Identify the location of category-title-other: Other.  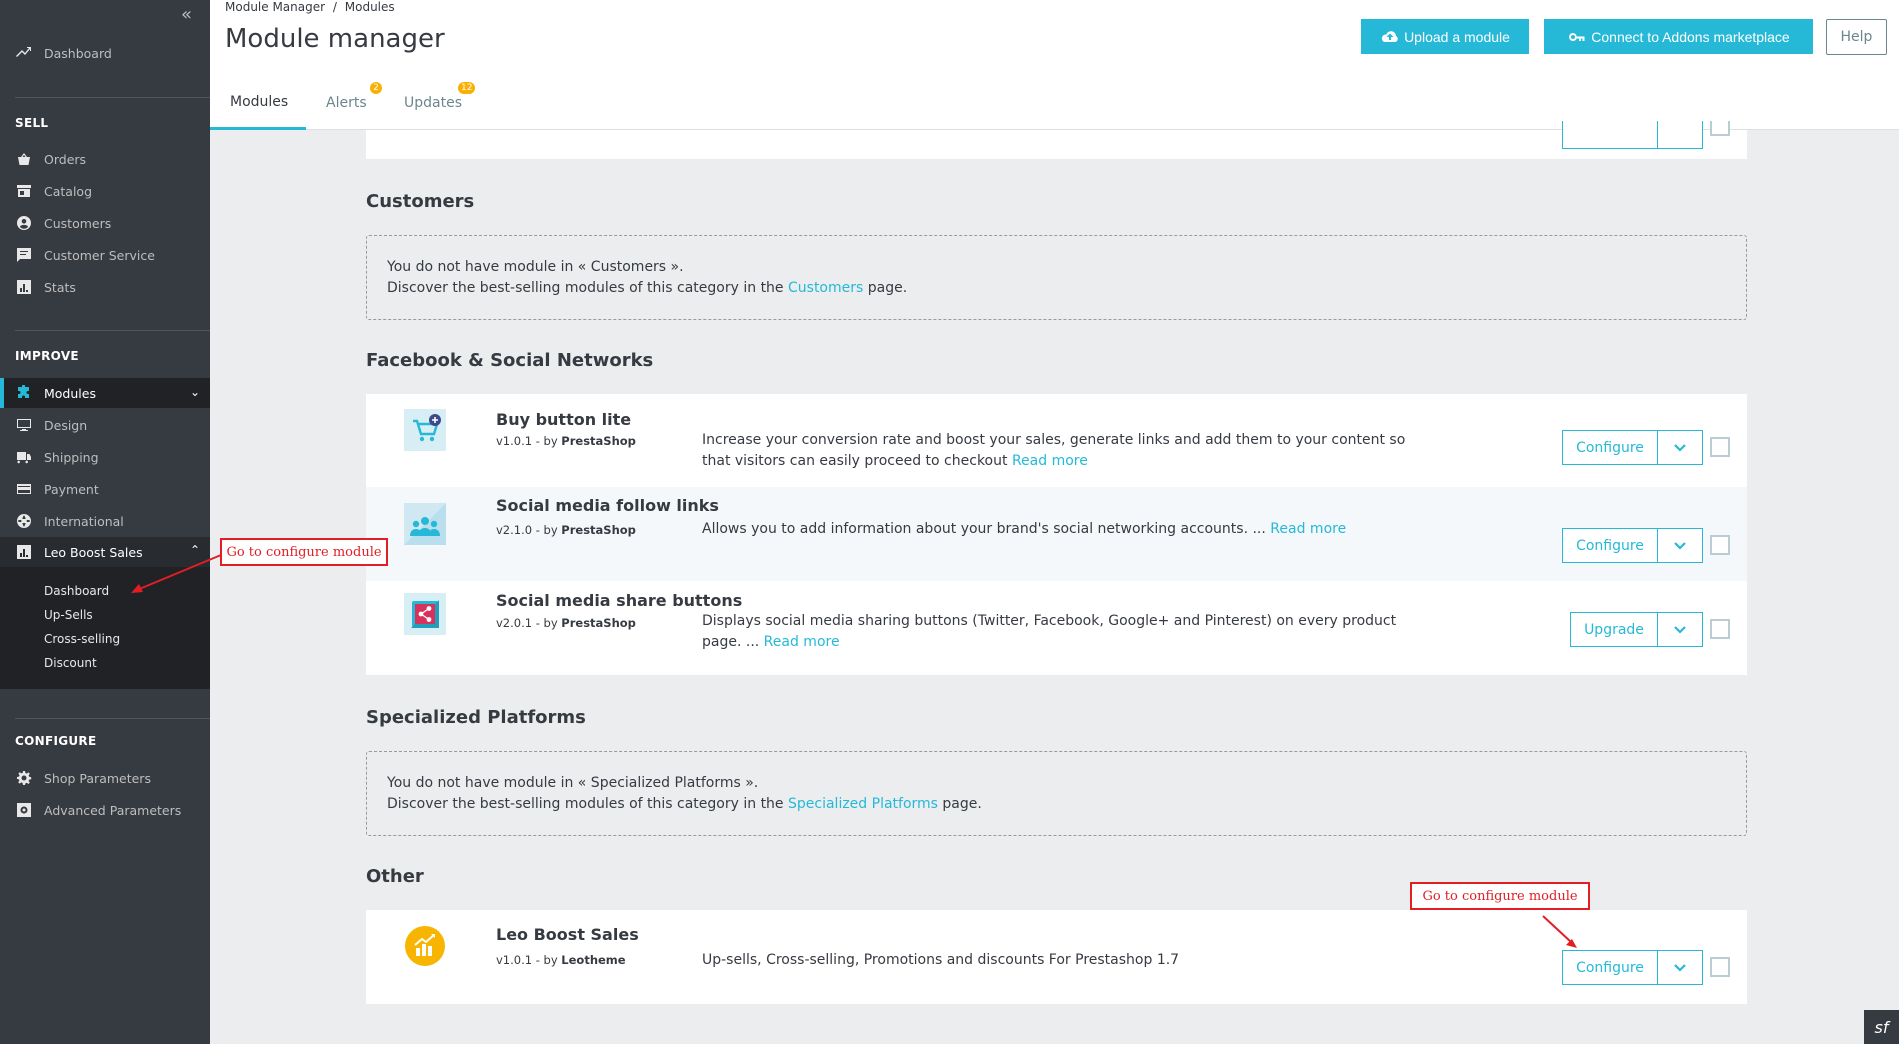
(395, 876).